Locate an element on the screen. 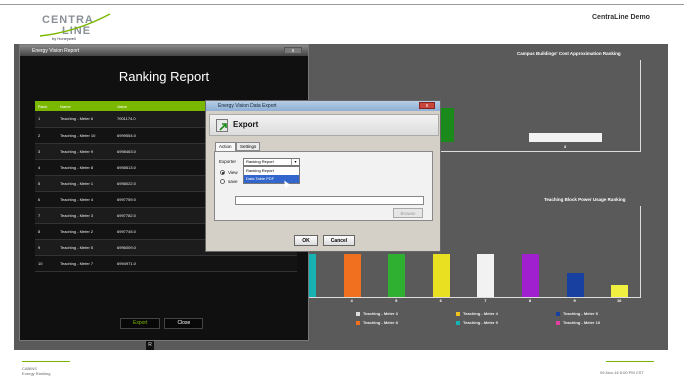 The width and height of the screenshot is (684, 386). ranking-window-titlebar: Energy Vision Report x is located at coordinates (164, 50).